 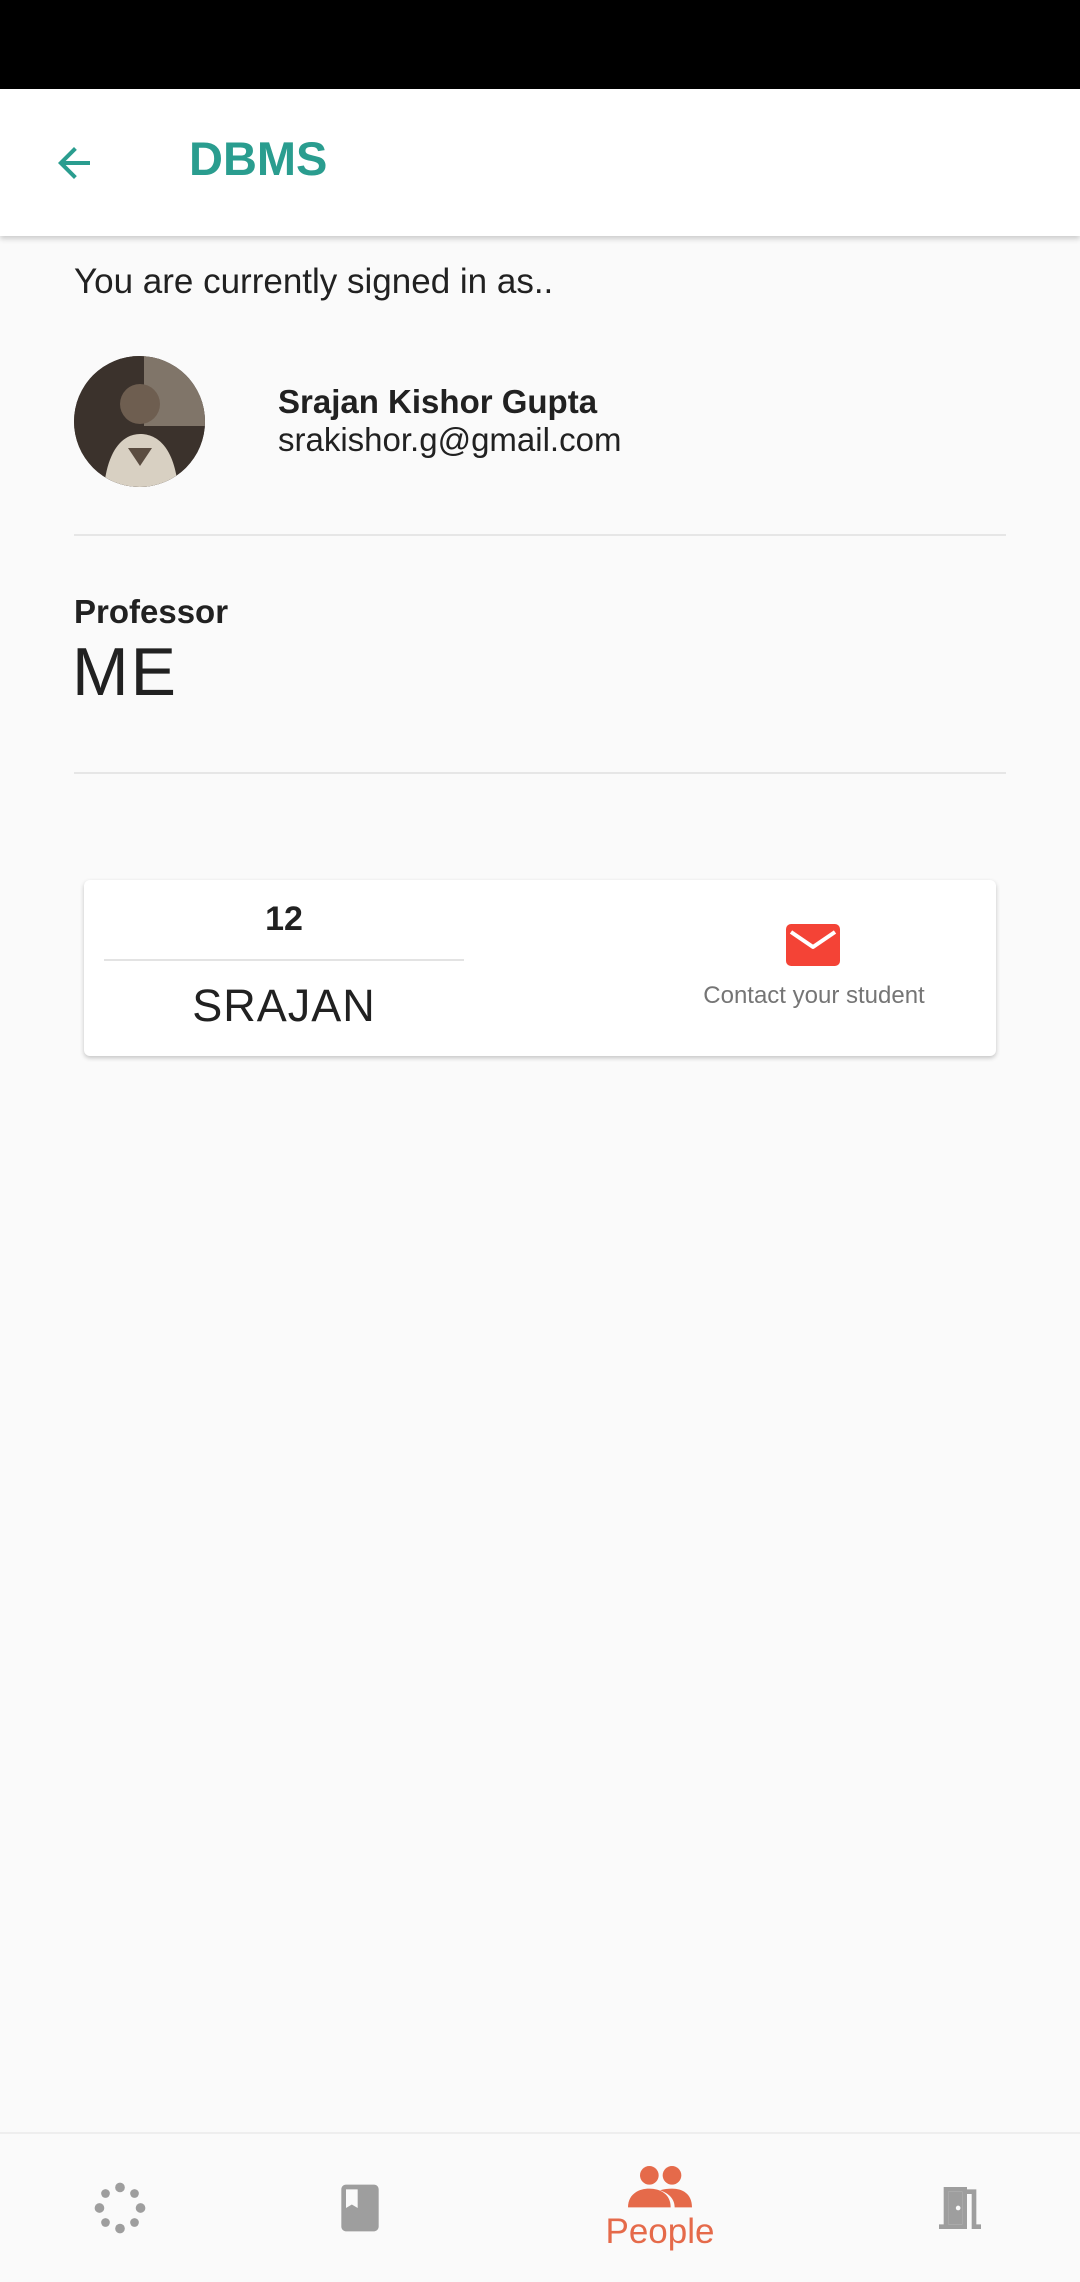 I want to click on card-divider, so click(x=284, y=960).